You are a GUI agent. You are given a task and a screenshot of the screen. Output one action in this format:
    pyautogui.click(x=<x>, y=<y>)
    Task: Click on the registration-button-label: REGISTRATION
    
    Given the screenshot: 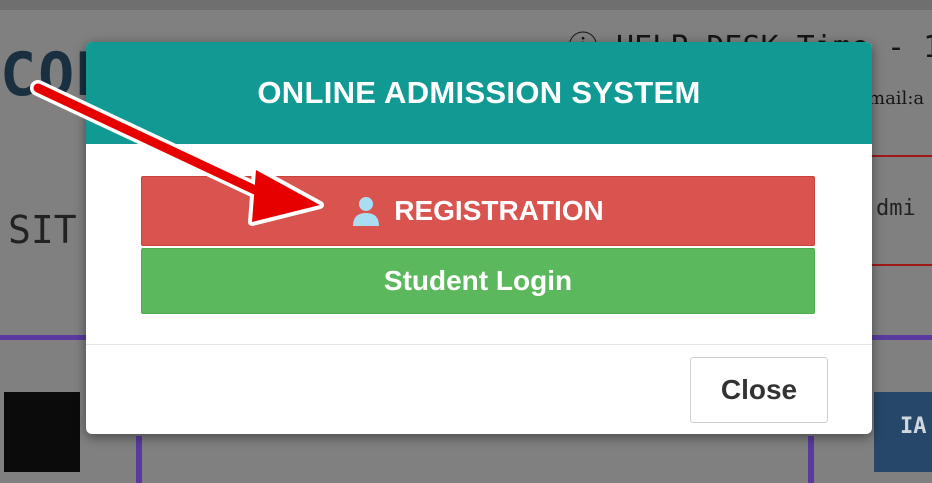 What is the action you would take?
    pyautogui.click(x=499, y=210)
    